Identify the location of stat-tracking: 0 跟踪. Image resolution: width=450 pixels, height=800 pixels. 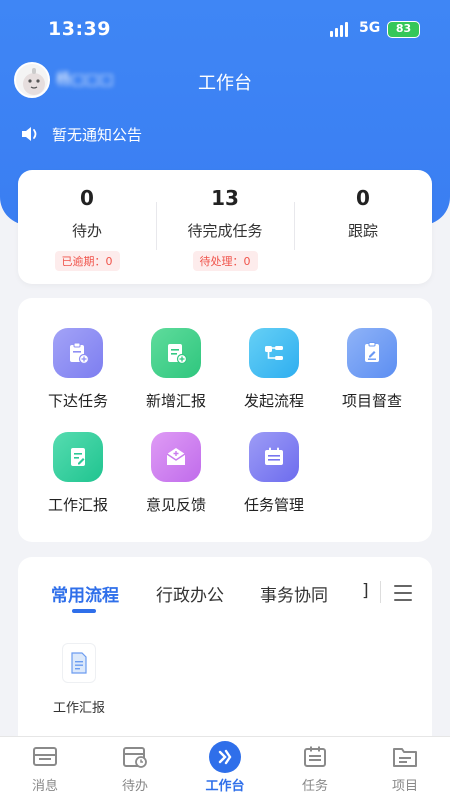
(363, 213).